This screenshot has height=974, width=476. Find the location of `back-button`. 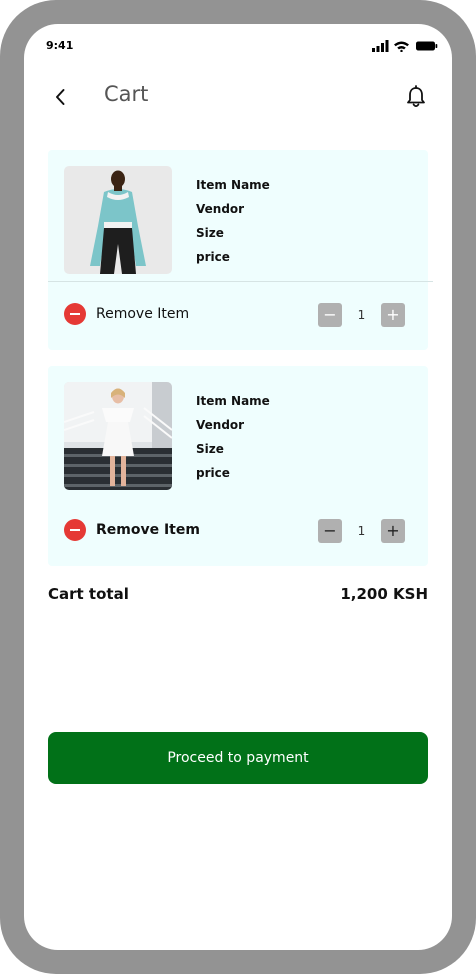

back-button is located at coordinates (61, 97).